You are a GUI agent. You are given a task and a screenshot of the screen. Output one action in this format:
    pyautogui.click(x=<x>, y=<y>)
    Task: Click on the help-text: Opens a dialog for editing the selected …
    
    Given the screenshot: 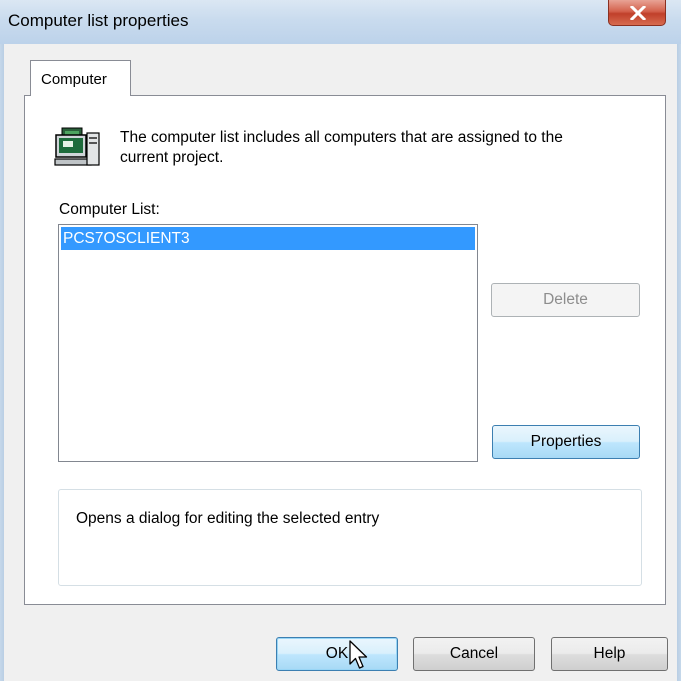 What is the action you would take?
    pyautogui.click(x=228, y=518)
    